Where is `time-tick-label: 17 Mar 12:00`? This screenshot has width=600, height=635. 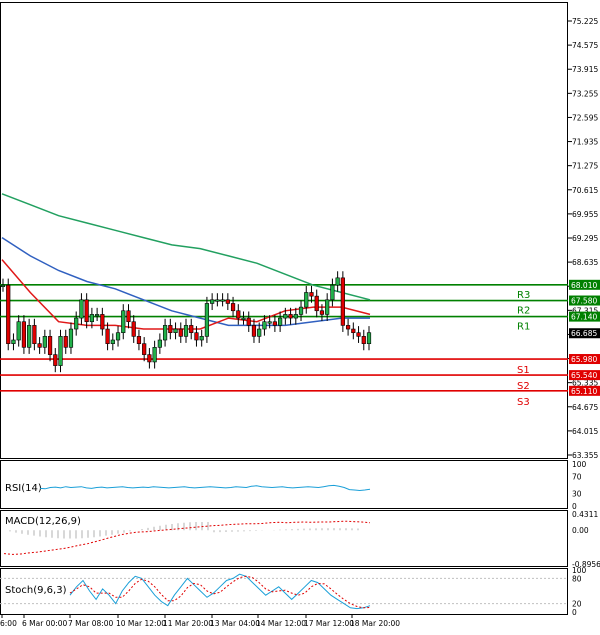 time-tick-label: 17 Mar 12:00 is located at coordinates (329, 623).